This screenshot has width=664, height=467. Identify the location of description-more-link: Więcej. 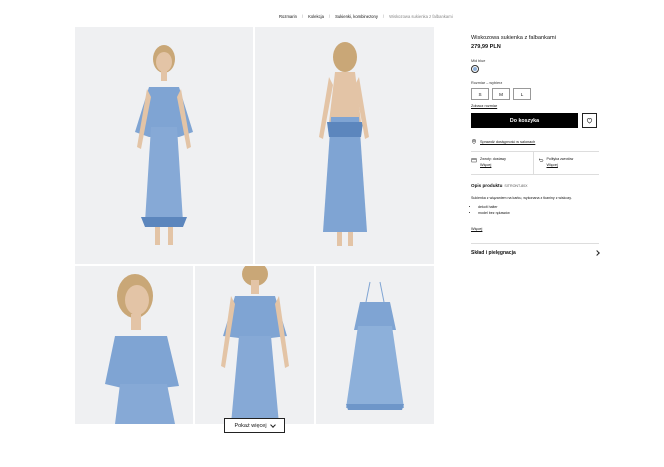
(476, 229).